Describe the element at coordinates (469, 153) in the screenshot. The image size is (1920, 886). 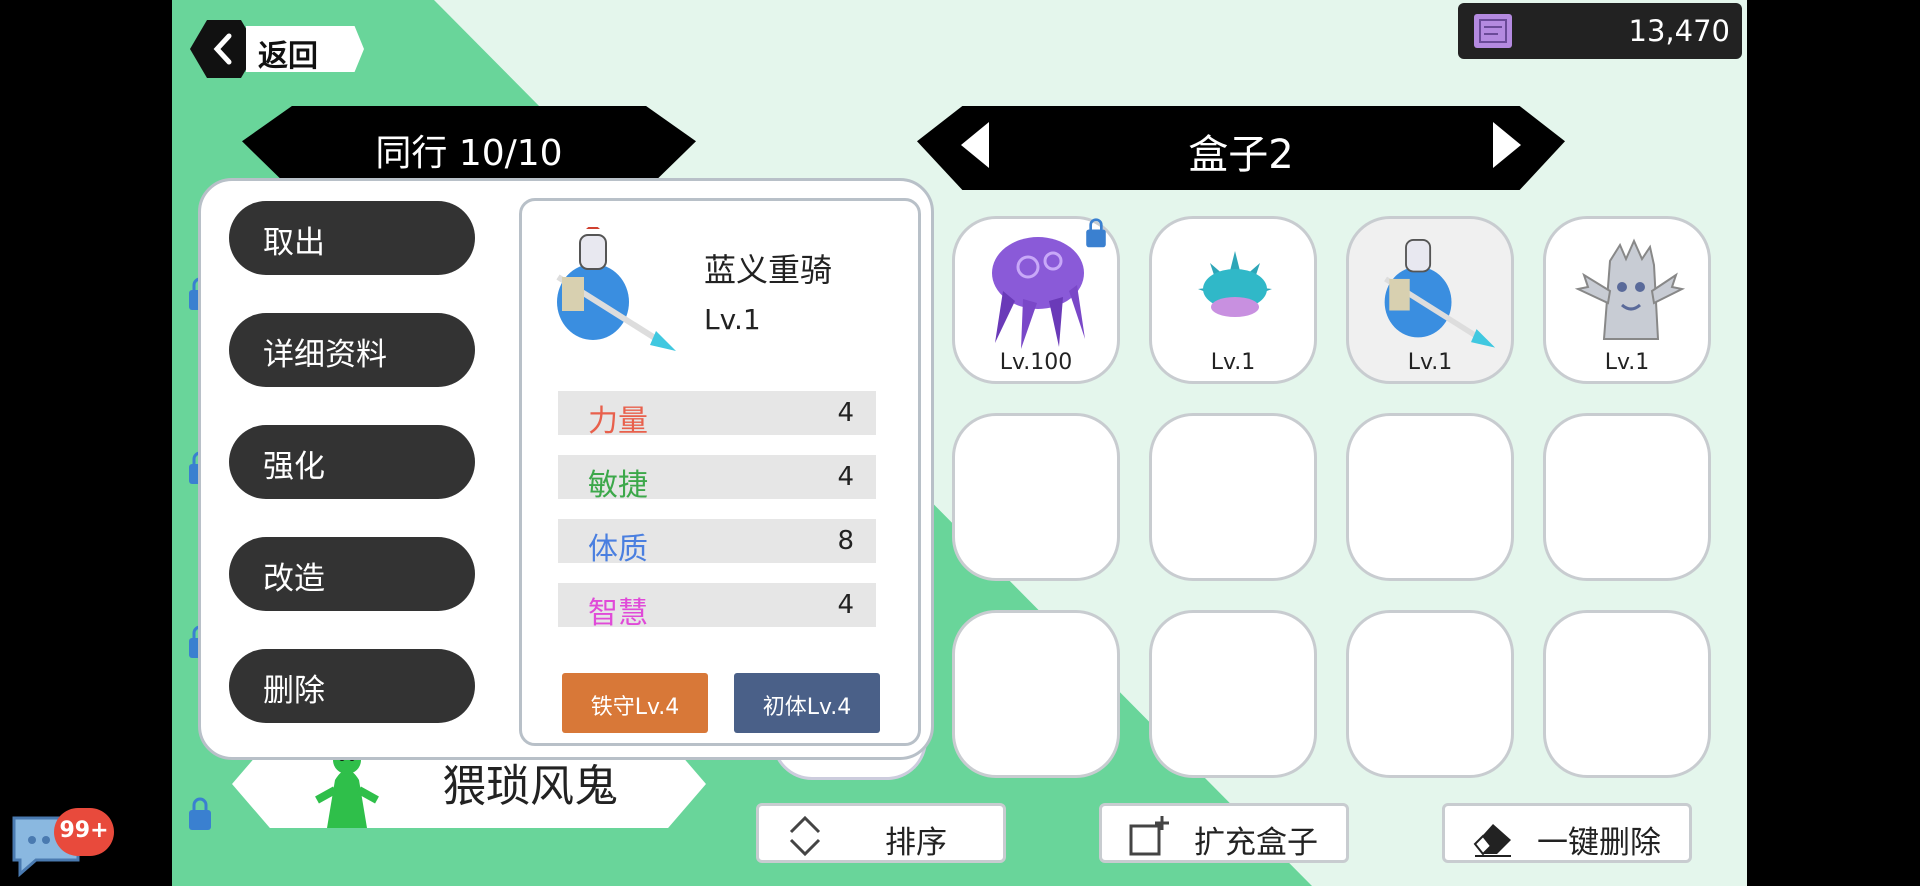
I see `party-title: 同行 10/10` at that location.